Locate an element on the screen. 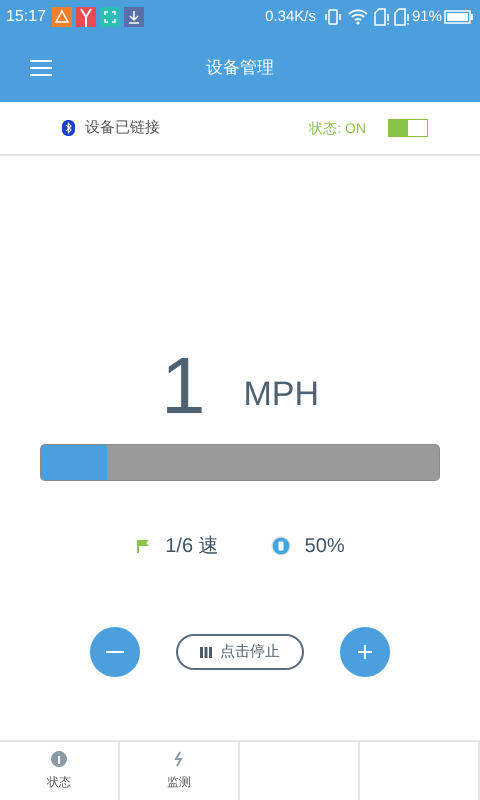 This screenshot has height=800, width=480. status-label: 状态: ON is located at coordinates (337, 128).